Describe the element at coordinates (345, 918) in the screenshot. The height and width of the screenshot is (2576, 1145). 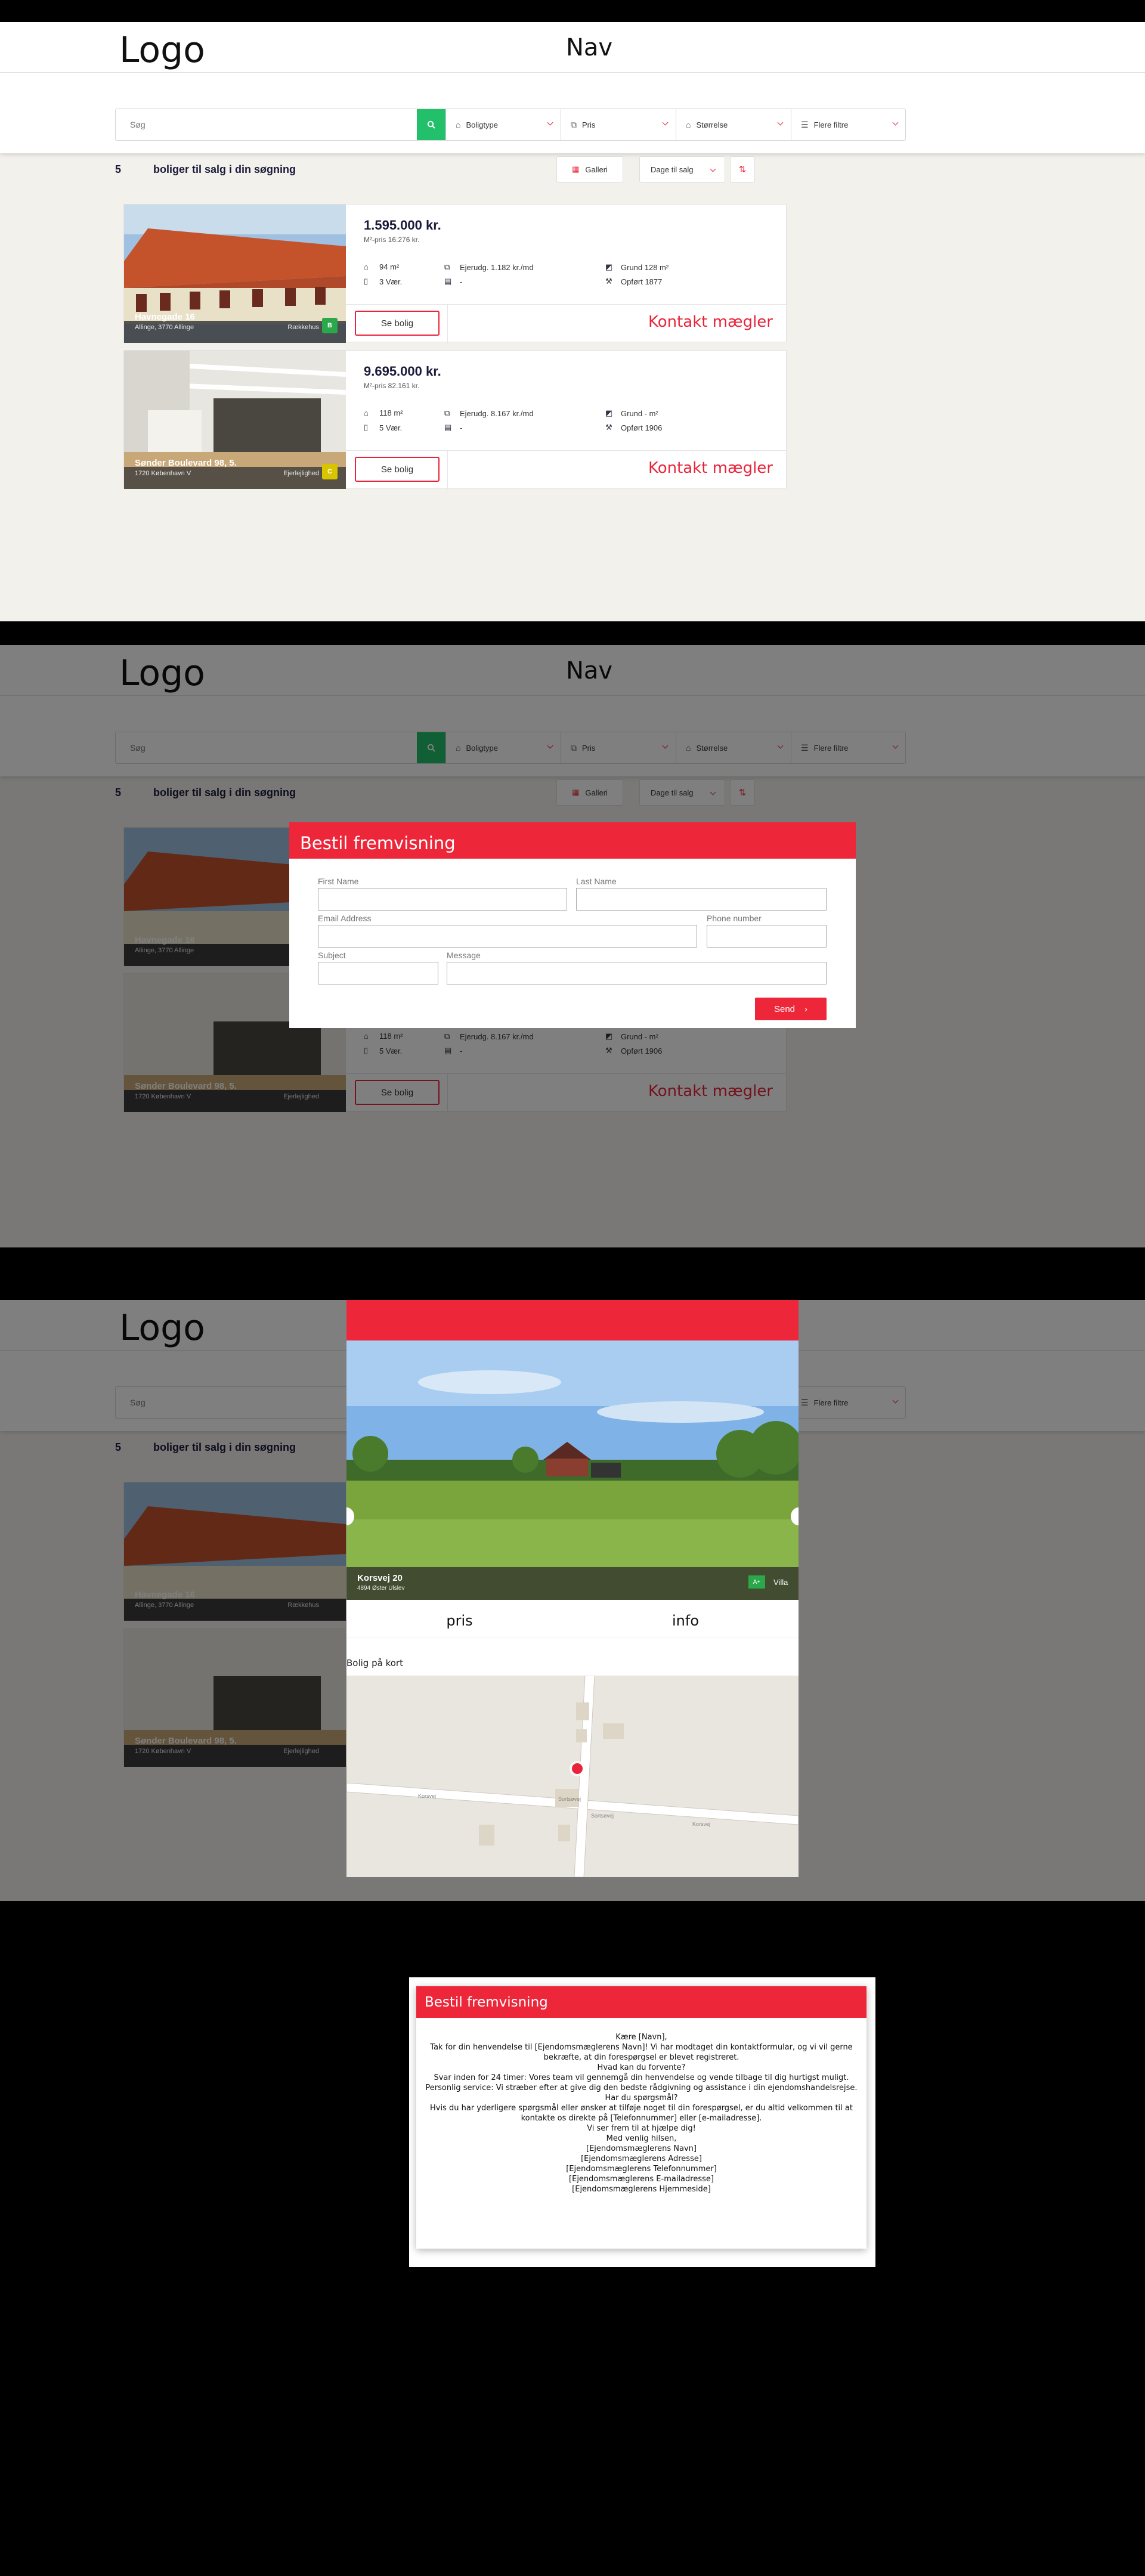
I see `email-label: Email Address` at that location.